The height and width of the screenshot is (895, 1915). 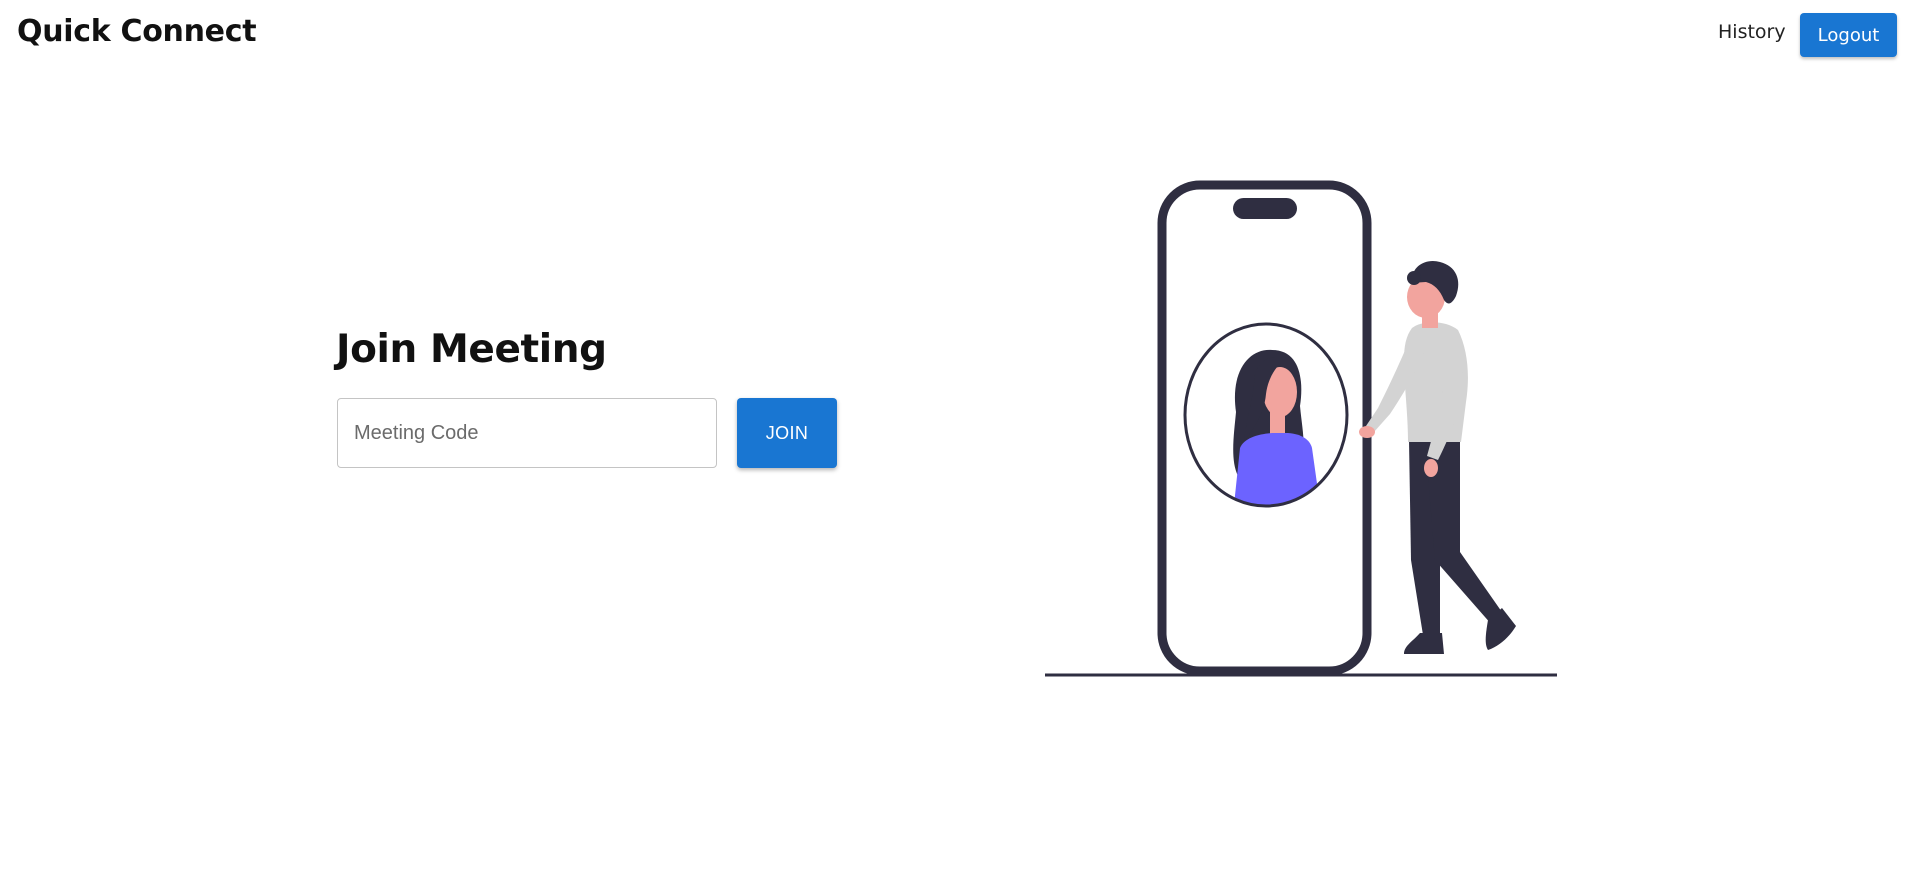 I want to click on meeting-code-input, so click(x=527, y=433).